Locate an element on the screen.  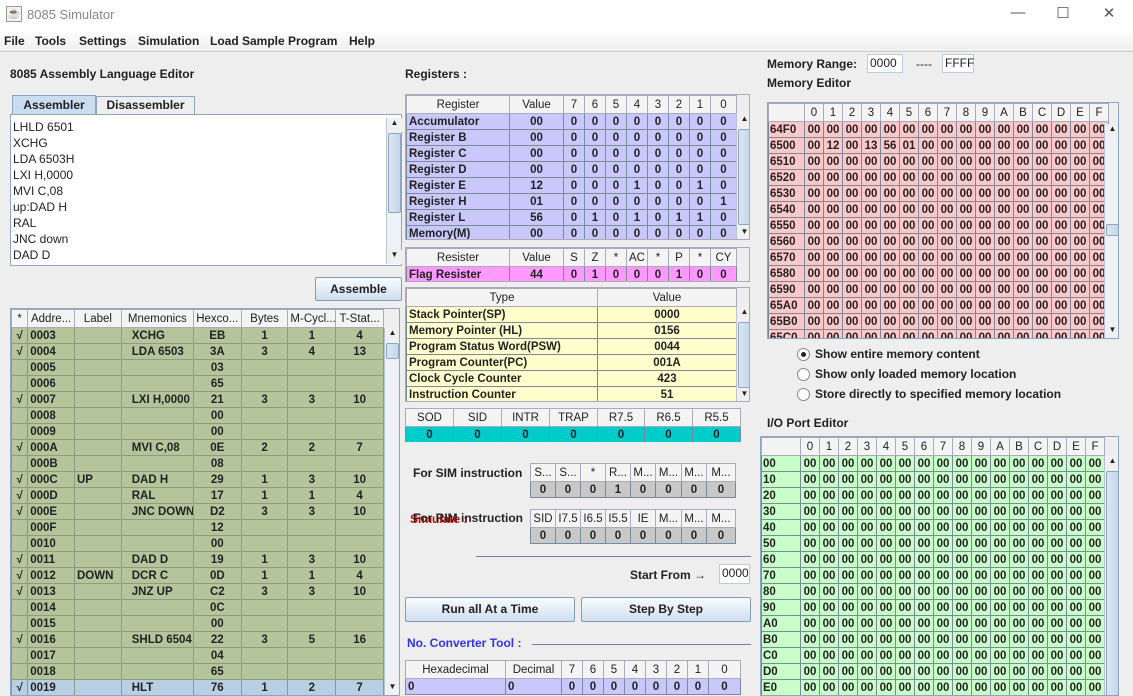
column-header: E is located at coordinates (1080, 112).